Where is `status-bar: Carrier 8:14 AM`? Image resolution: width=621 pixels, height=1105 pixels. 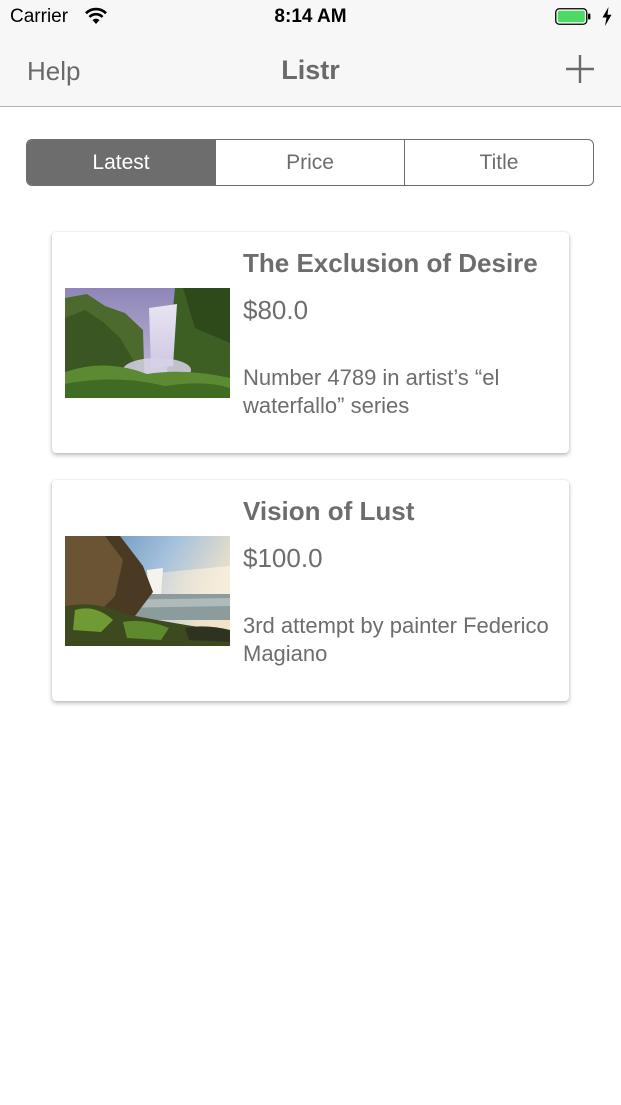 status-bar: Carrier 8:14 AM is located at coordinates (310, 18).